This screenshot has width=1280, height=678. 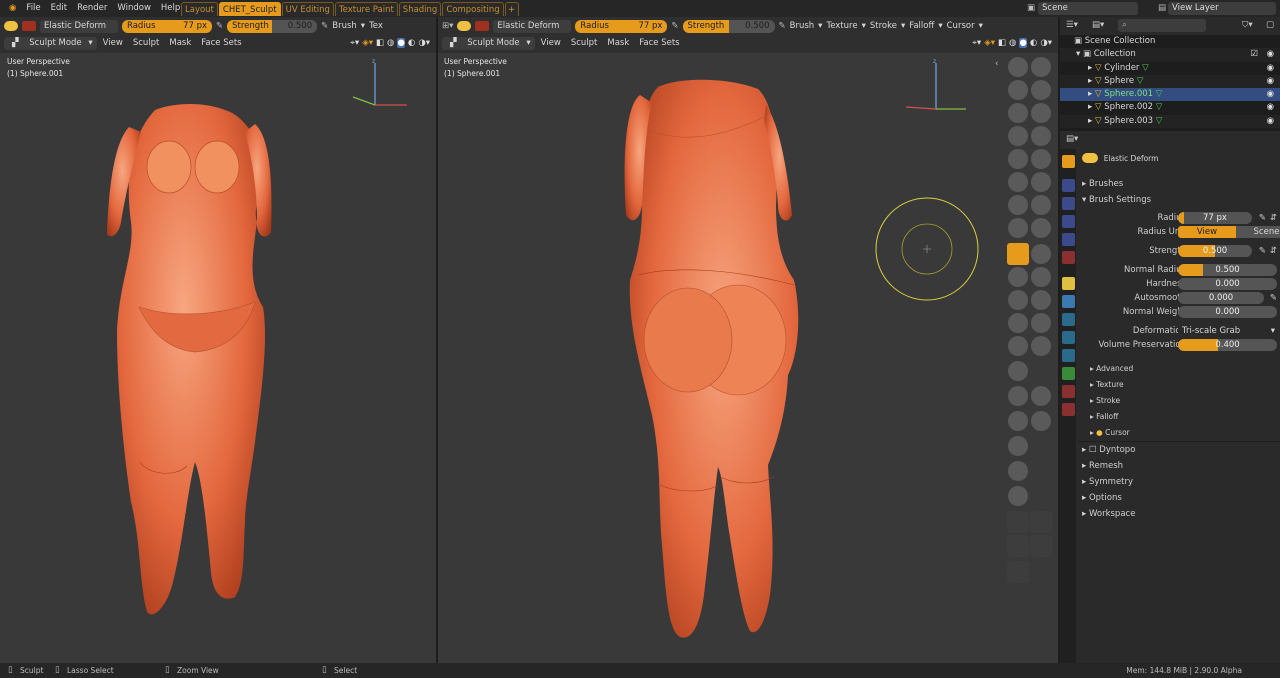 I want to click on menu-face-sets: Face Sets, so click(x=659, y=43).